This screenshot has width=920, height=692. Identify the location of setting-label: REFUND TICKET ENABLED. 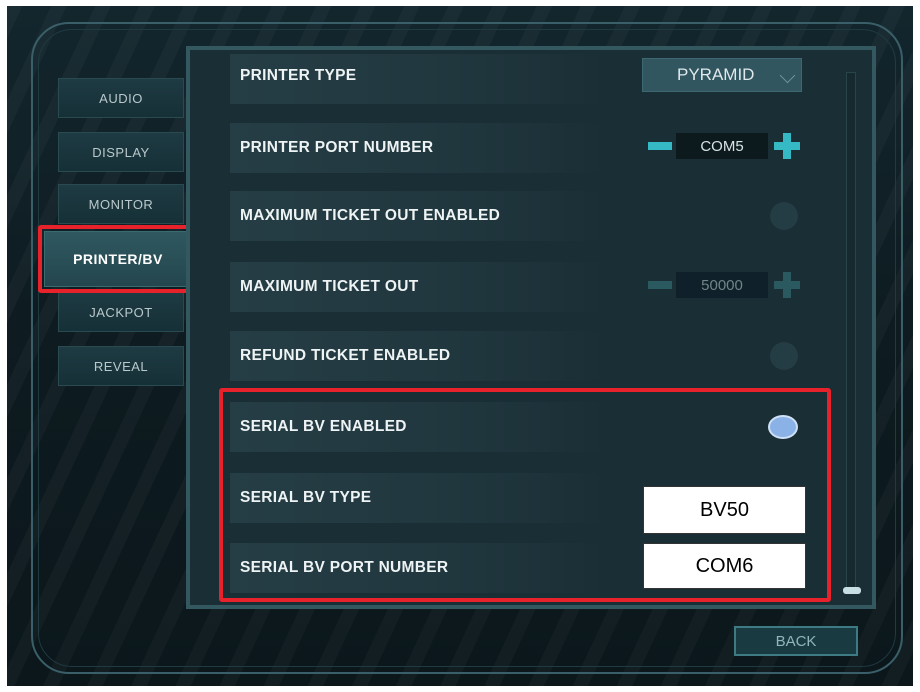
(345, 355).